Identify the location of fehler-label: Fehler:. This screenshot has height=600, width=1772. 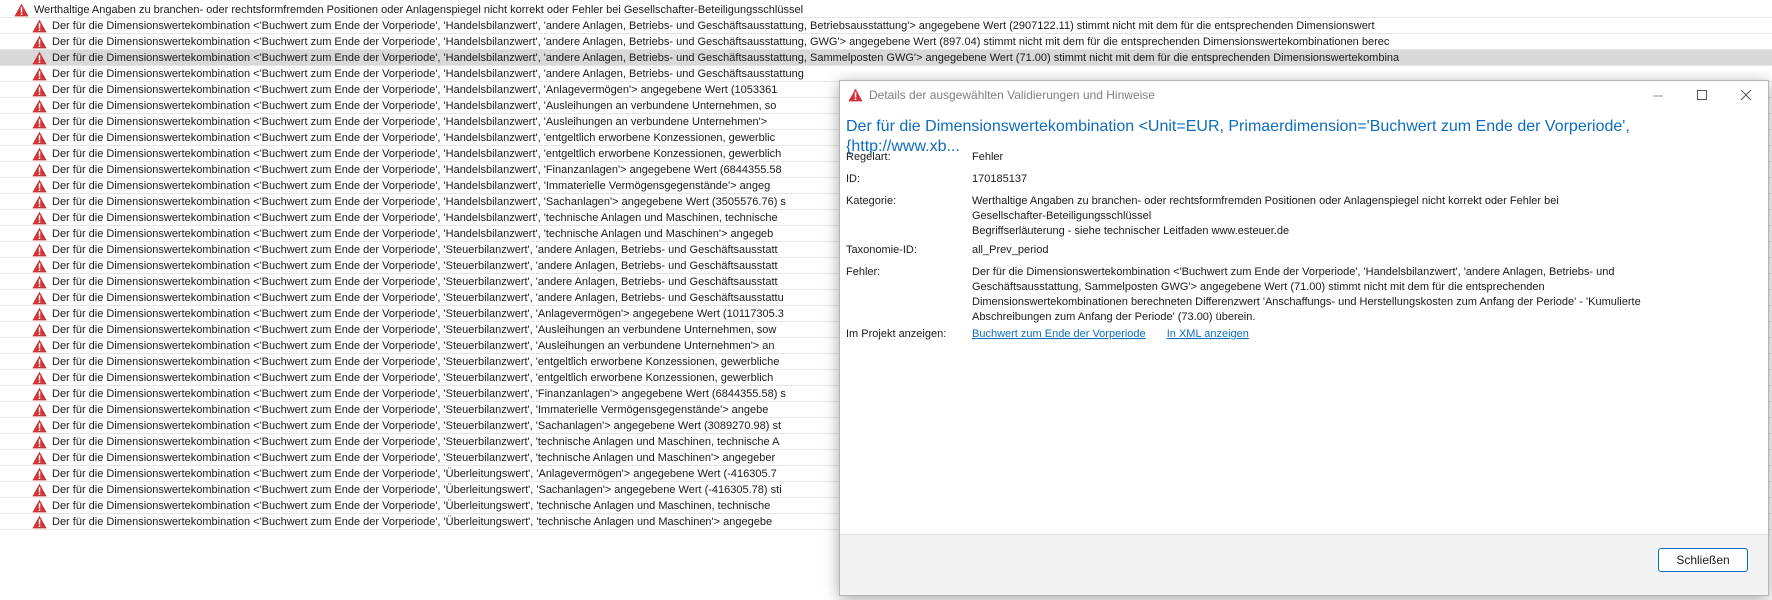
(863, 272).